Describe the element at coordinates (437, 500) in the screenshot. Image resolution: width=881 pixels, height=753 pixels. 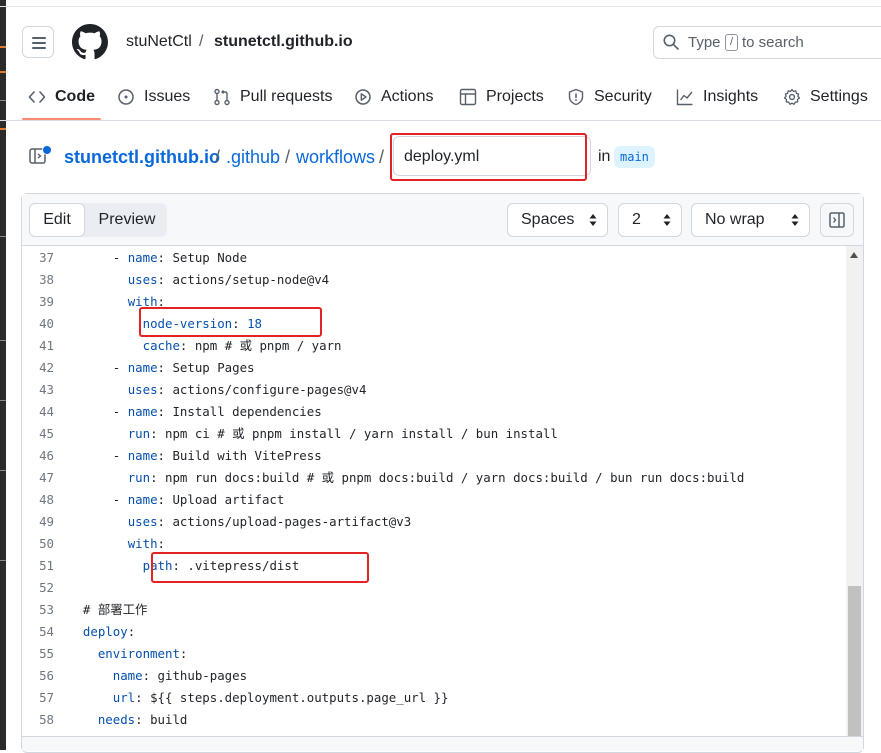
I see `code-line: 48 - name: Upload artifact` at that location.